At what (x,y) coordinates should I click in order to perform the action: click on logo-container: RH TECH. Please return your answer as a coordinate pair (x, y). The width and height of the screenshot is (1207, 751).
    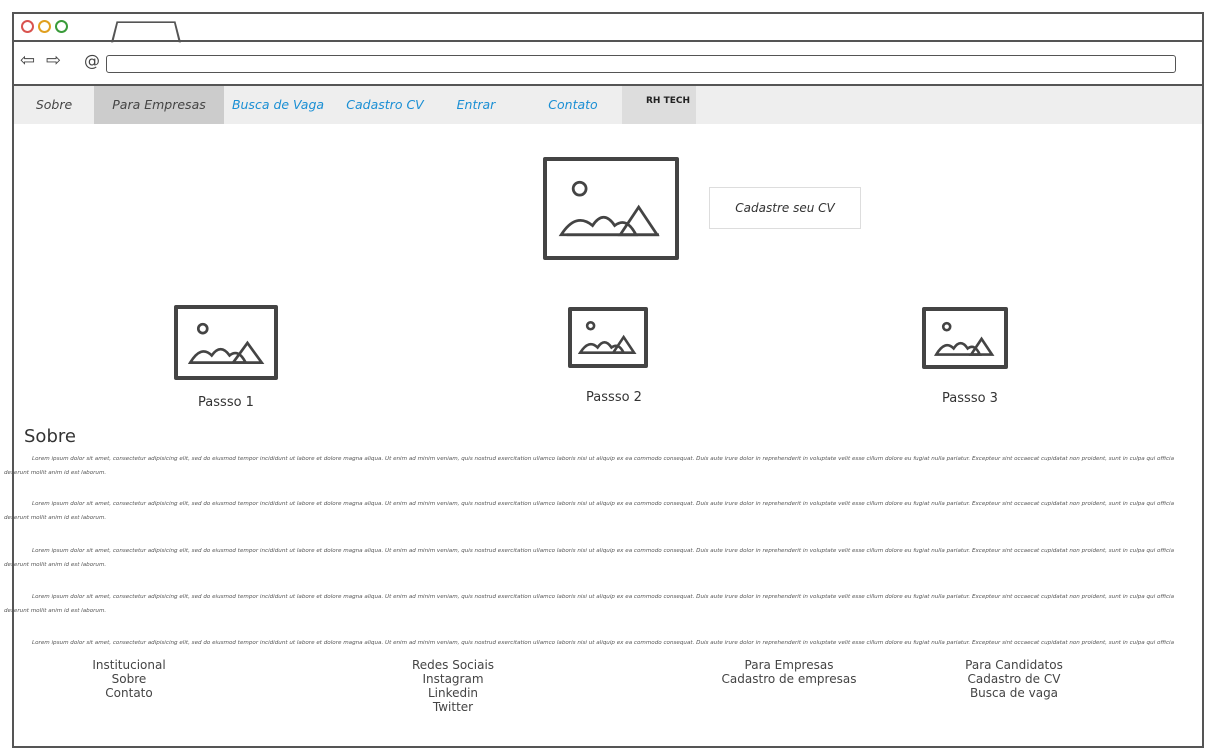
    Looking at the image, I should click on (659, 105).